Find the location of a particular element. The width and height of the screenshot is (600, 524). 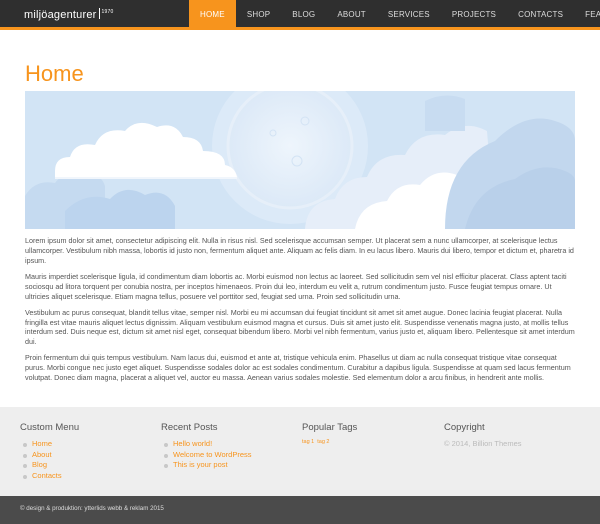

recent-post-link: Hello world! is located at coordinates (206, 444).